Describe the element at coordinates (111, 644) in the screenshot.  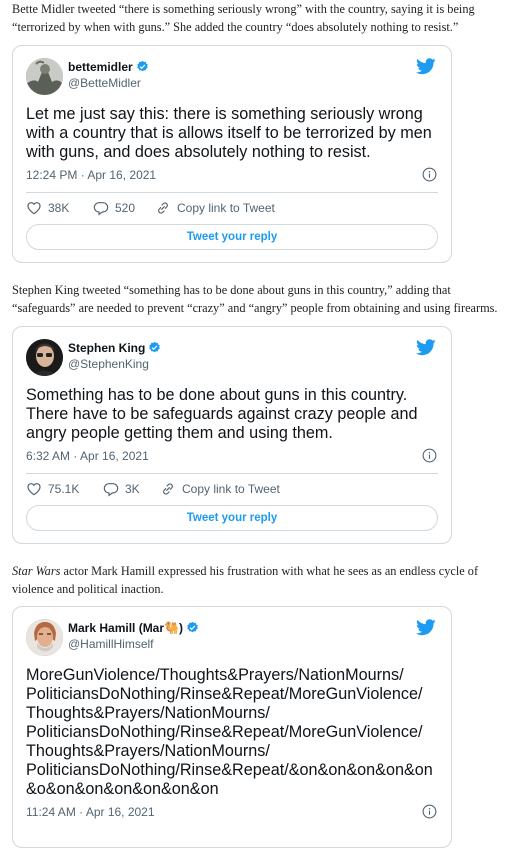
I see `user-handle: @HamillHimself` at that location.